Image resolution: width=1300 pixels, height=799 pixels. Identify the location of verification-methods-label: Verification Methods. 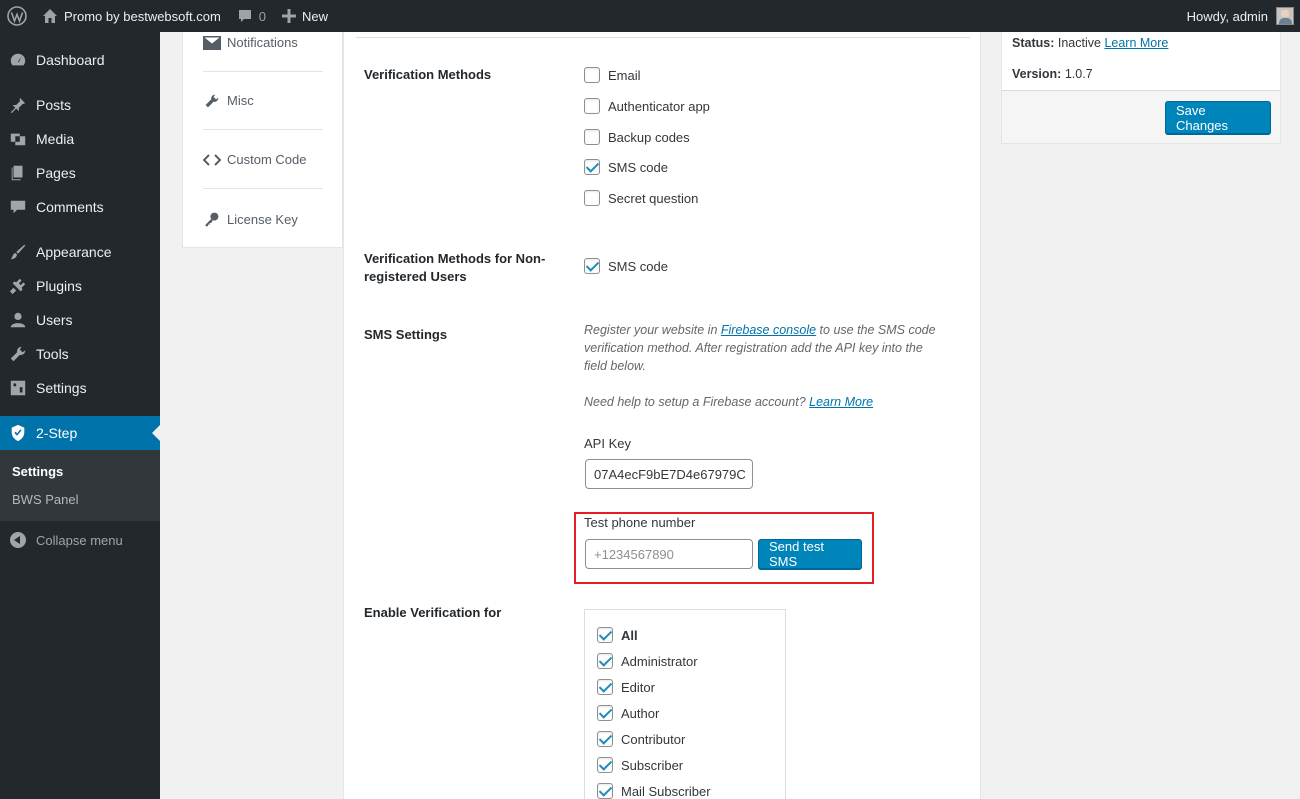
(428, 74).